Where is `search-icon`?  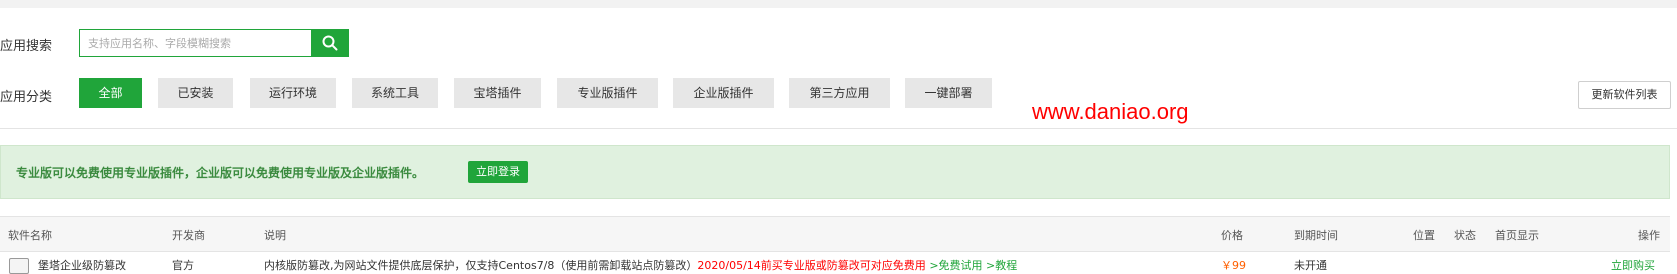 search-icon is located at coordinates (330, 43).